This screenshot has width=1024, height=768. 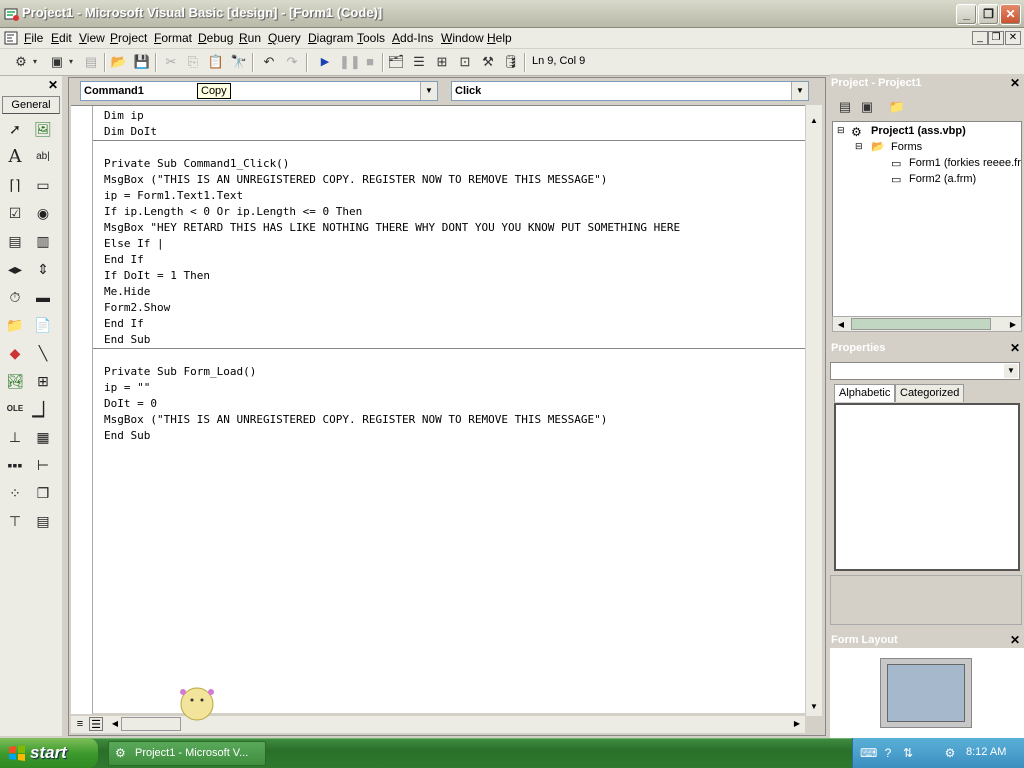 What do you see at coordinates (91, 62) in the screenshot?
I see `menu-editor-icon: ▤` at bounding box center [91, 62].